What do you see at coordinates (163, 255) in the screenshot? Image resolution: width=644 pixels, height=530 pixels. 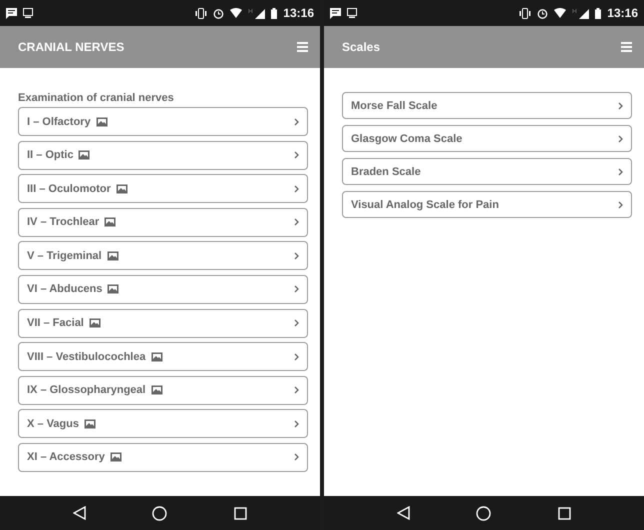 I see `list-item: V – Trigeminal` at bounding box center [163, 255].